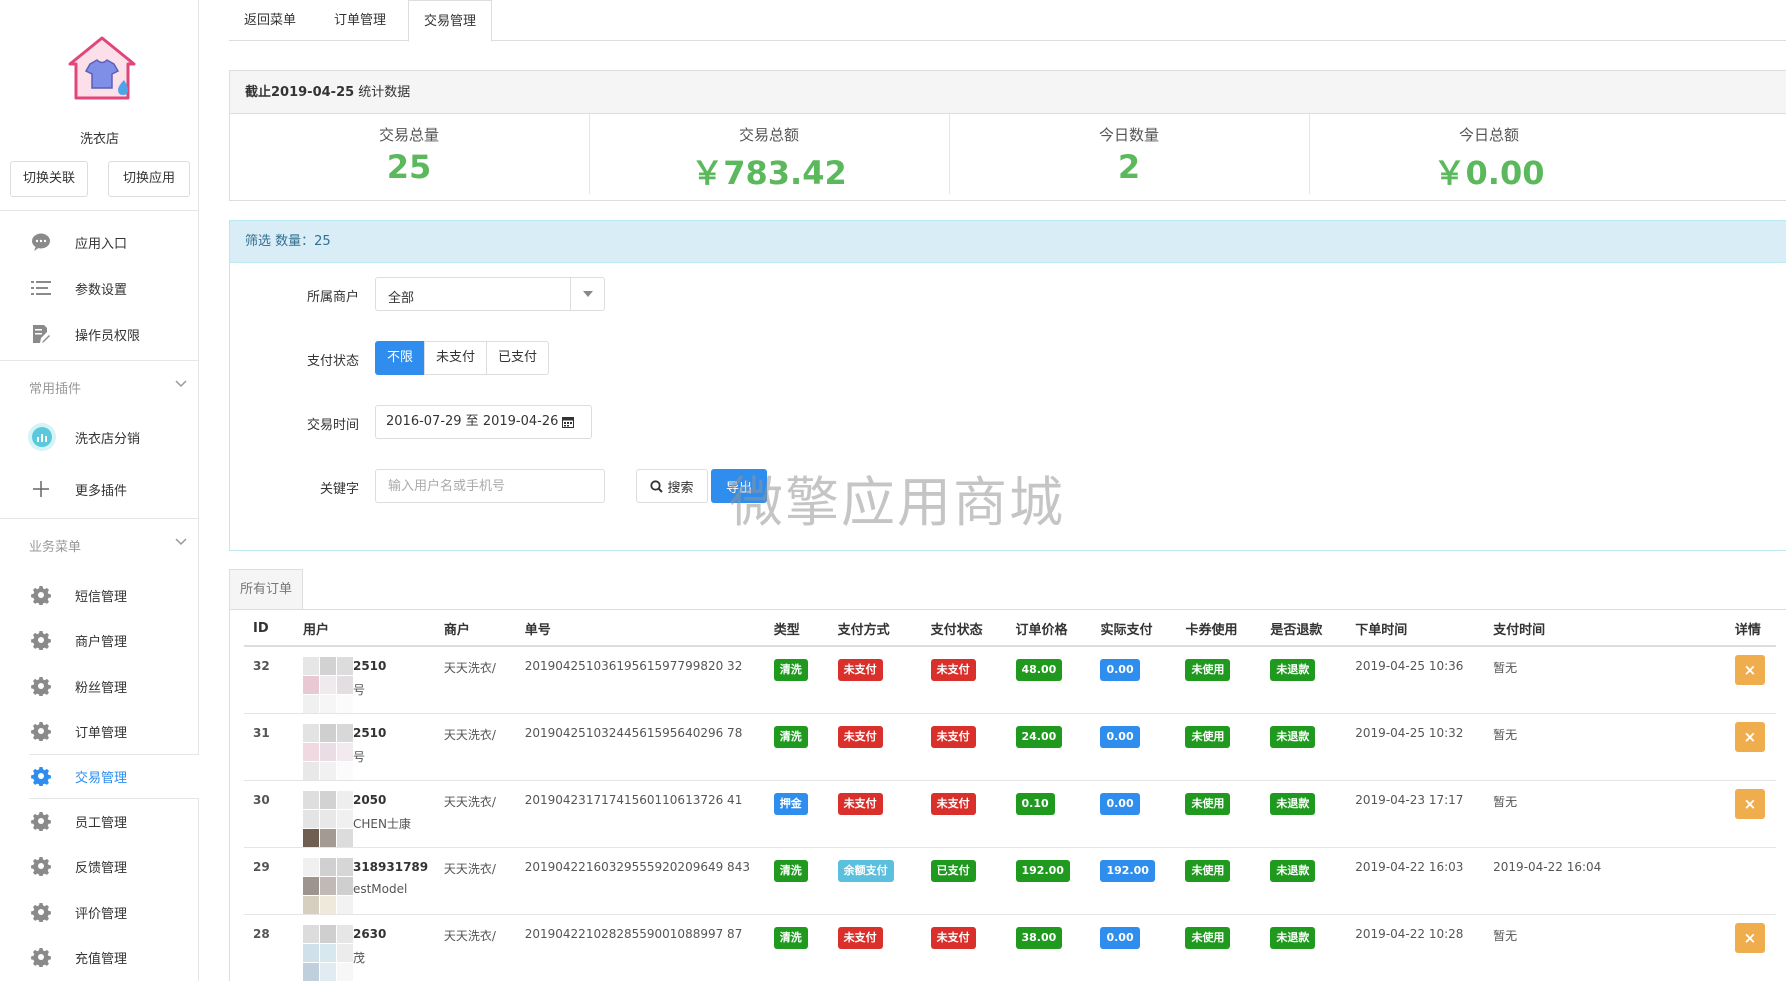 The image size is (1786, 981). What do you see at coordinates (490, 294) in the screenshot?
I see `merchant-select: 全部` at bounding box center [490, 294].